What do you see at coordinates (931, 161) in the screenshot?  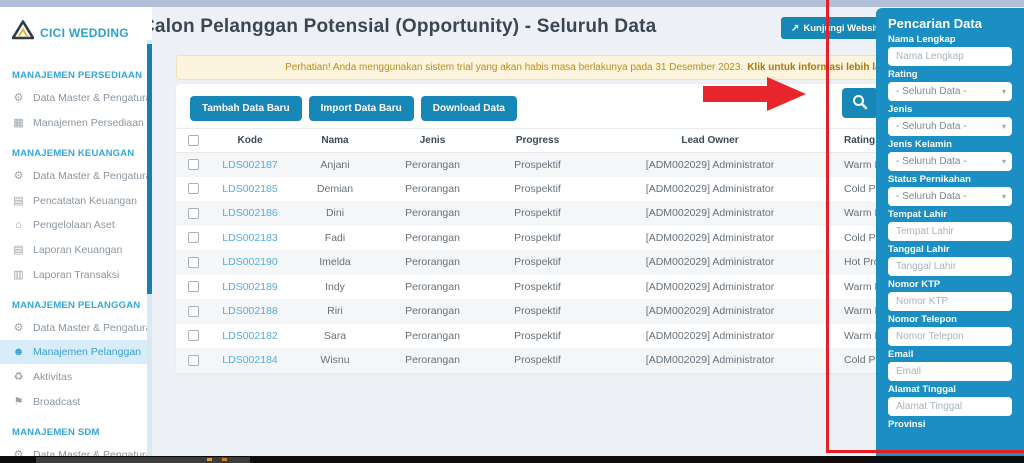 I see `jenis-kelamin-select-value: - Seluruh Data -` at bounding box center [931, 161].